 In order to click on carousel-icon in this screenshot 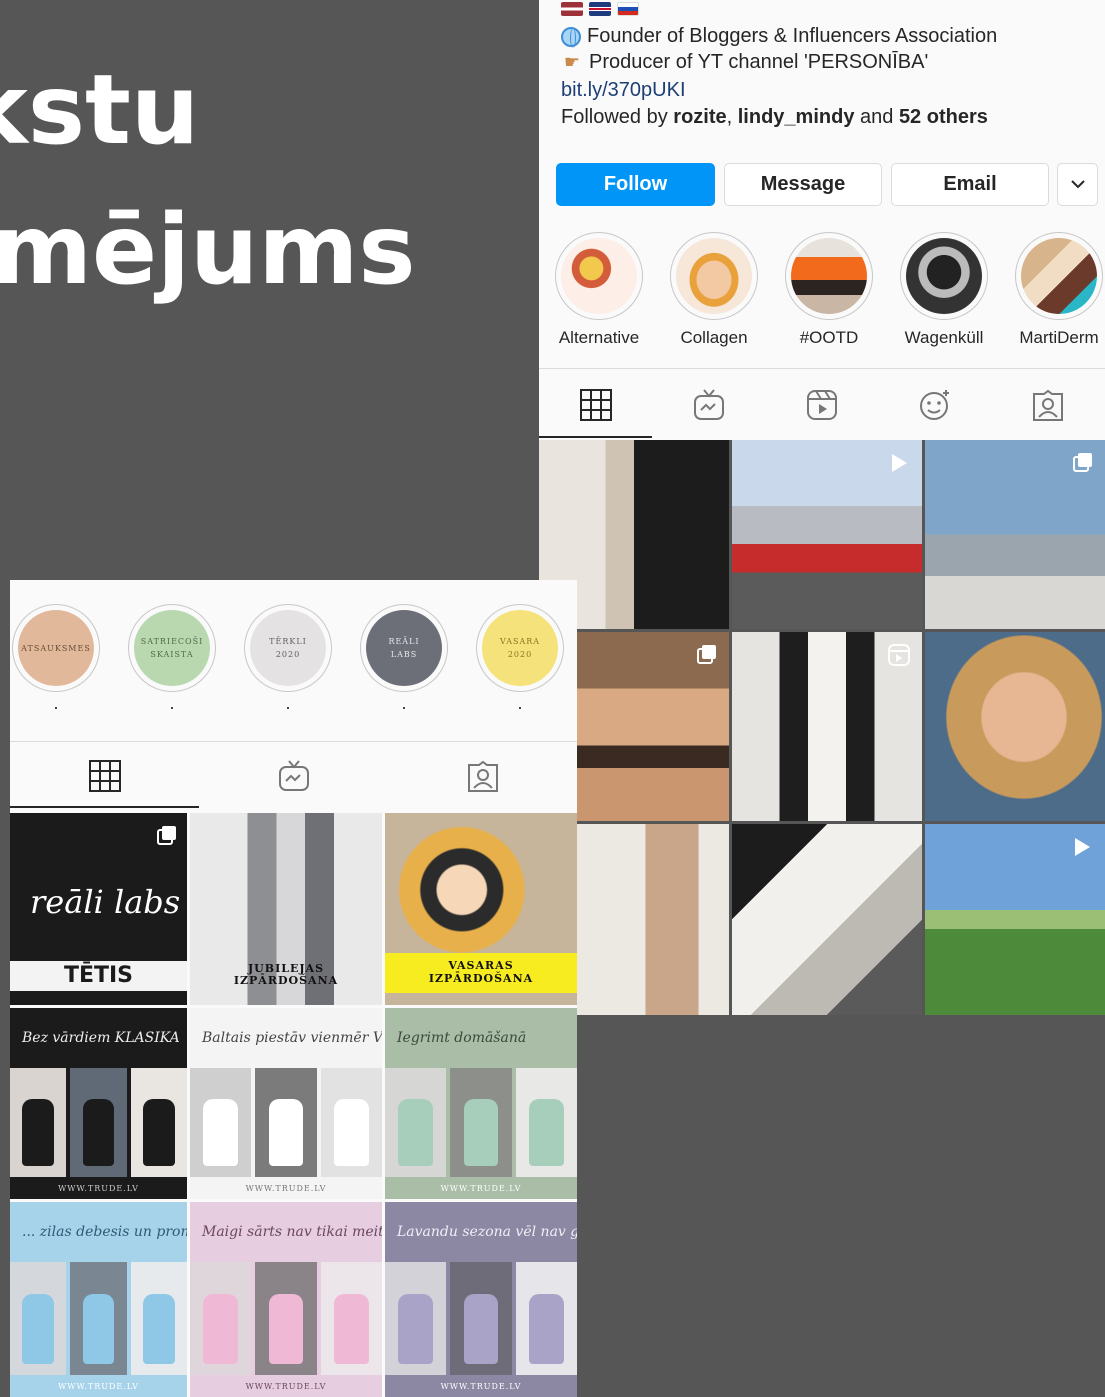, I will do `click(166, 835)`.